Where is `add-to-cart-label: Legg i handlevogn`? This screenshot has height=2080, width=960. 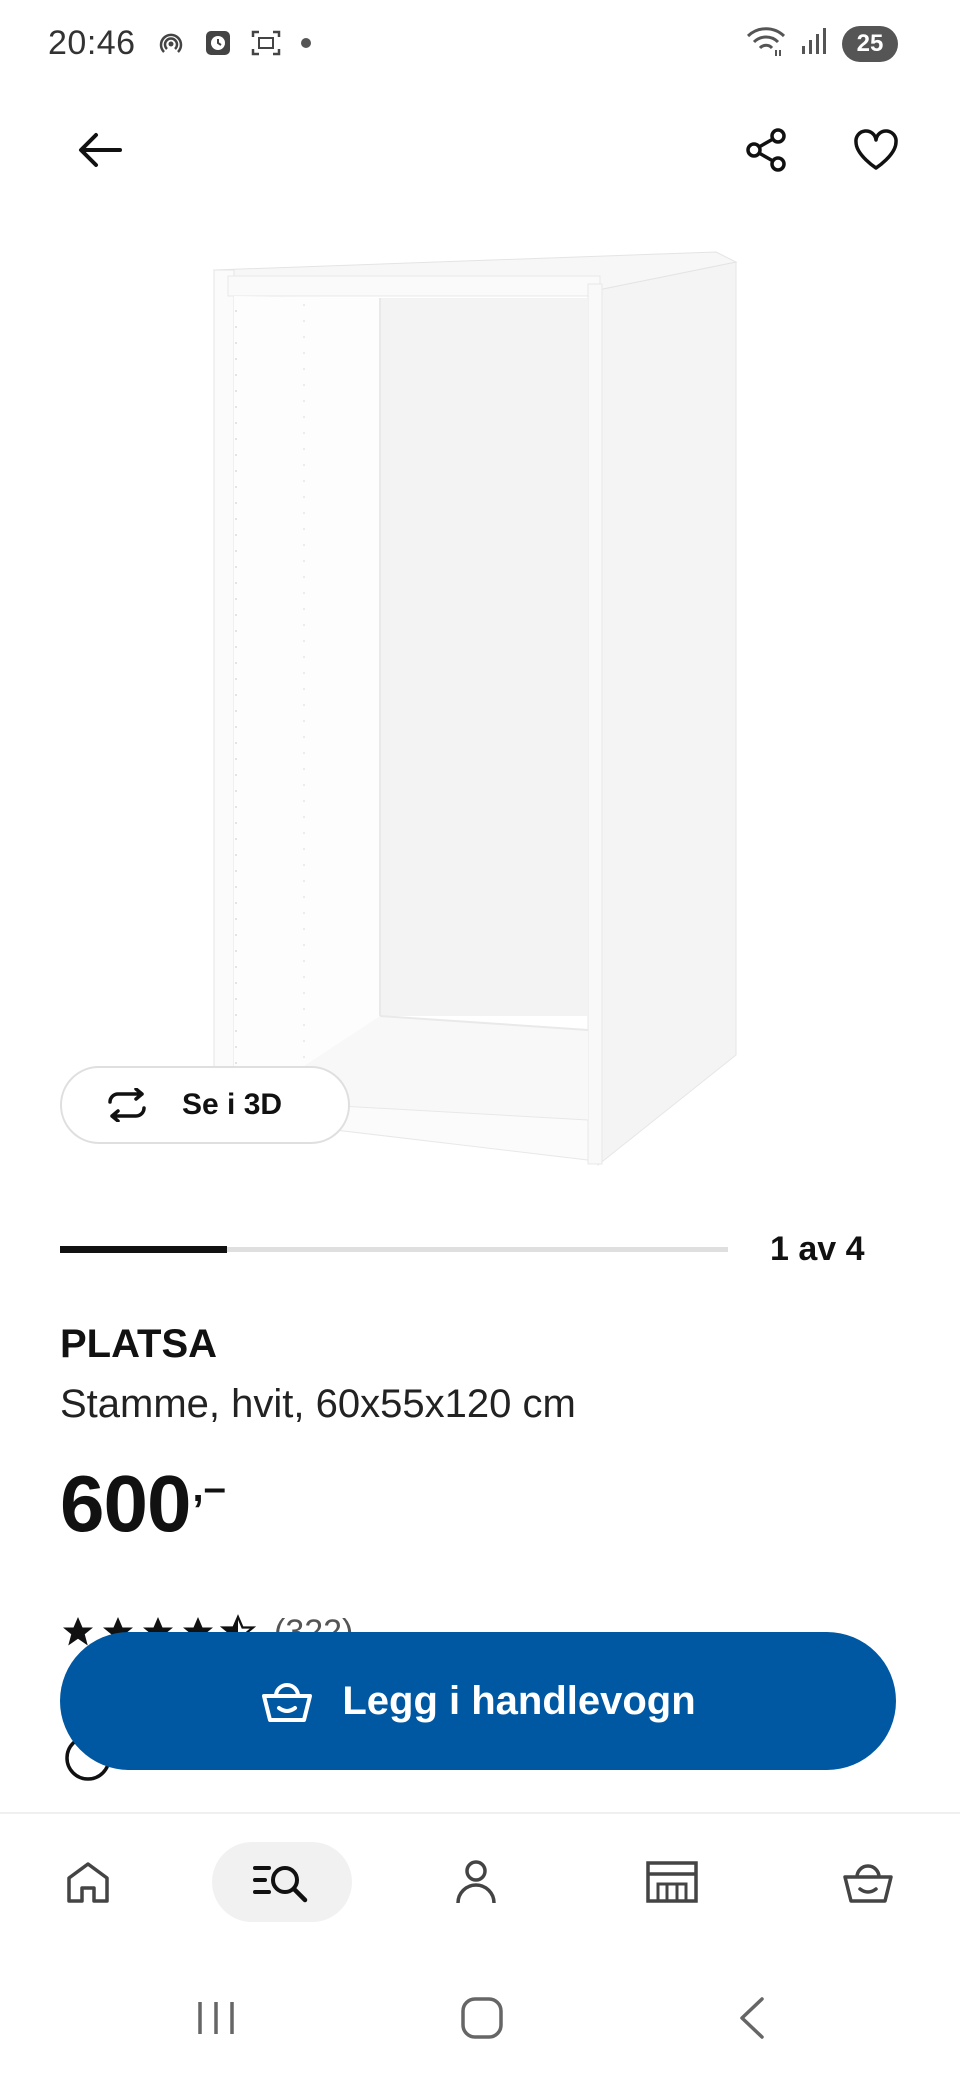
add-to-cart-label: Legg i handlevogn is located at coordinates (519, 1700).